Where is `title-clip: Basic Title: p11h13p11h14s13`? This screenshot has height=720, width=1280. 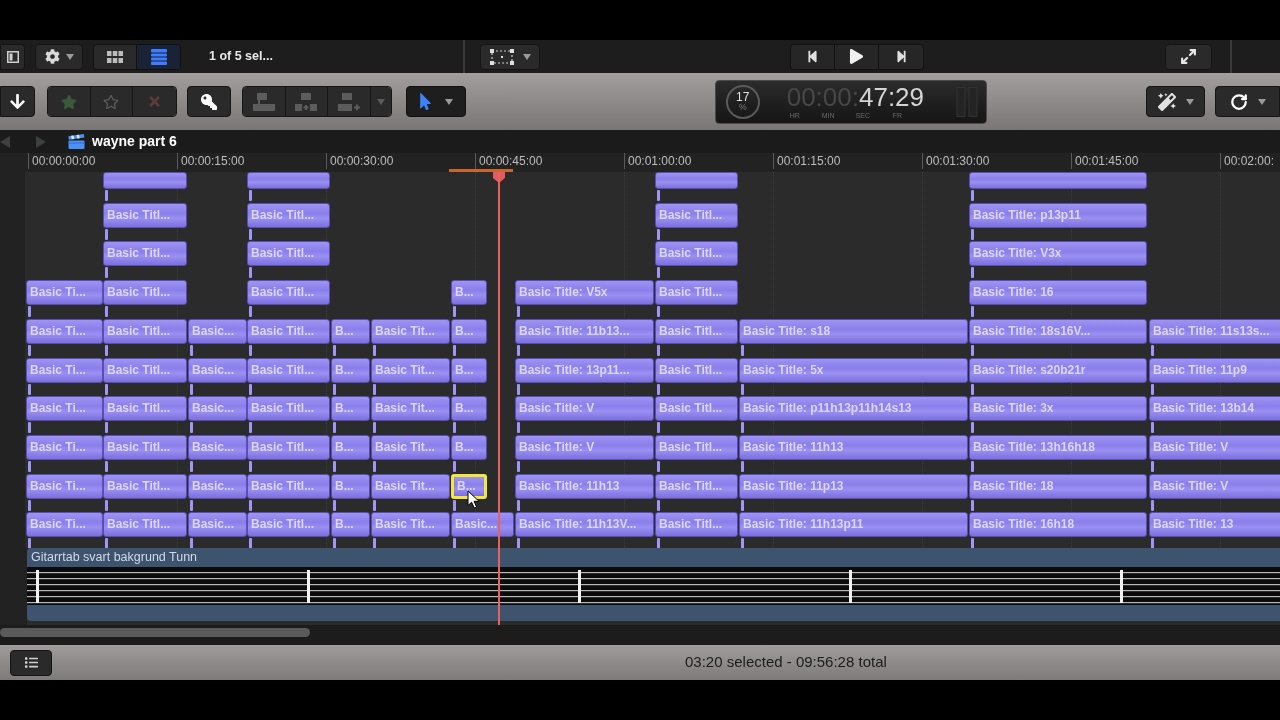
title-clip: Basic Title: p11h13p11h14s13 is located at coordinates (853, 408).